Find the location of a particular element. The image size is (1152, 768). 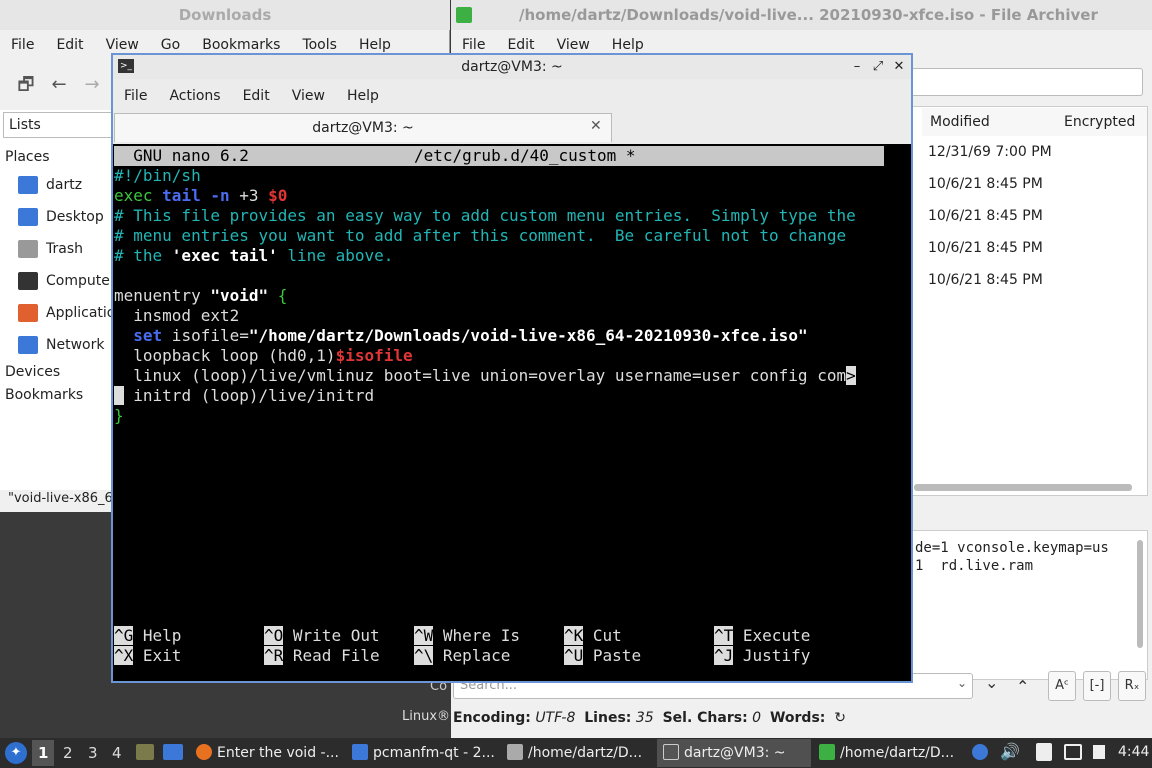

fm-menu-edit: Edit is located at coordinates (69, 45).